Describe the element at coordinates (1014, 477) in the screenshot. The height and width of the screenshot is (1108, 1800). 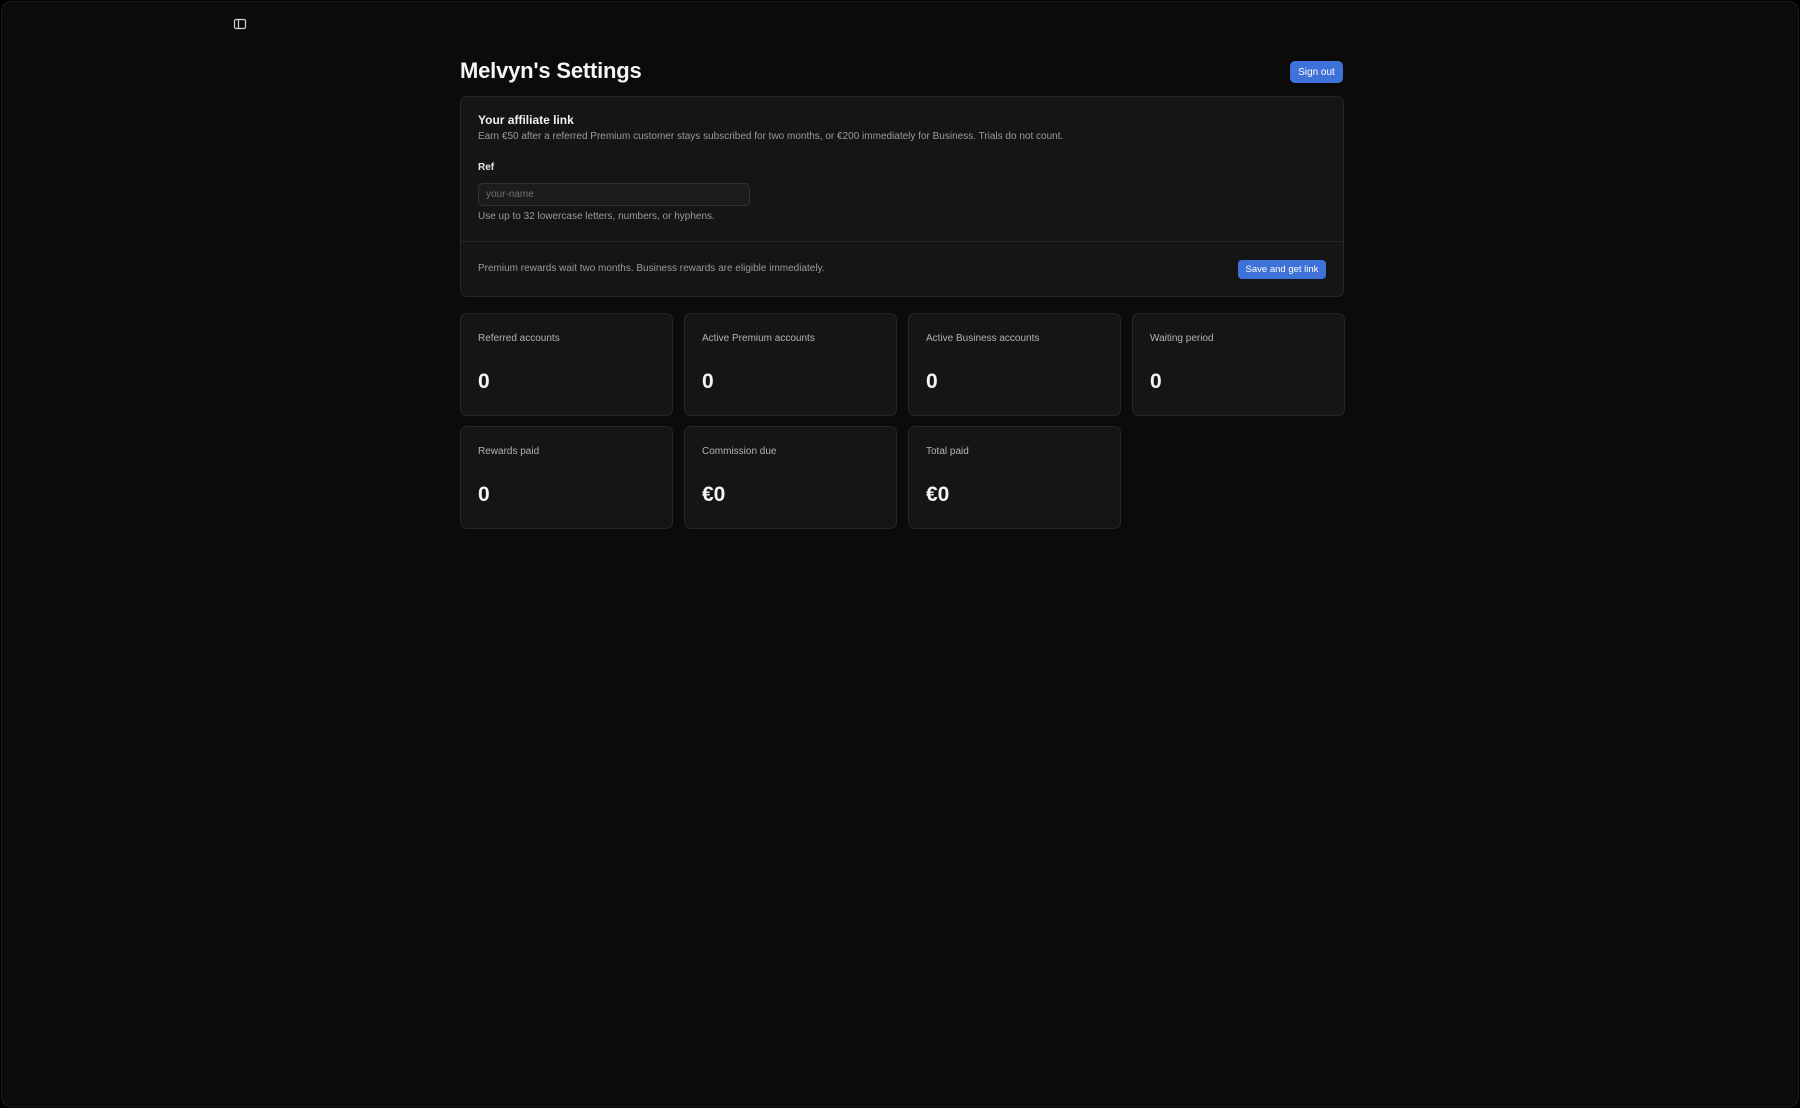
I see `stat-card-total-paid: Total paid €0` at that location.